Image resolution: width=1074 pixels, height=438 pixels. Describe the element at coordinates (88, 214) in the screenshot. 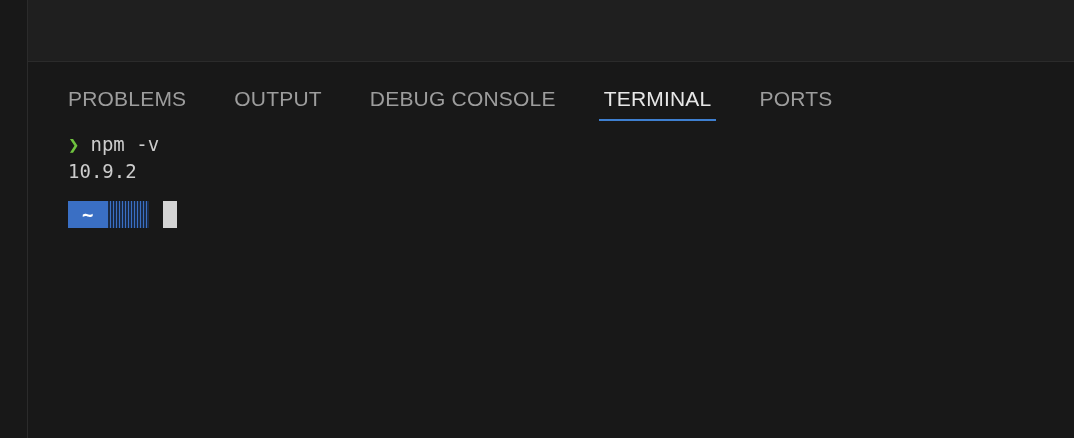

I see `prompt-segment: ~` at that location.